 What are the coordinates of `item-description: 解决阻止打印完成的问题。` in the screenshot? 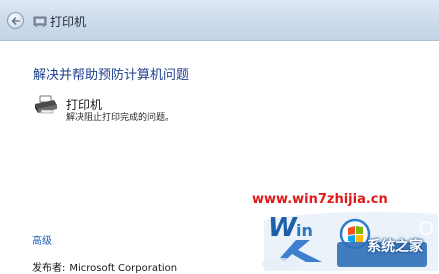 It's located at (120, 118).